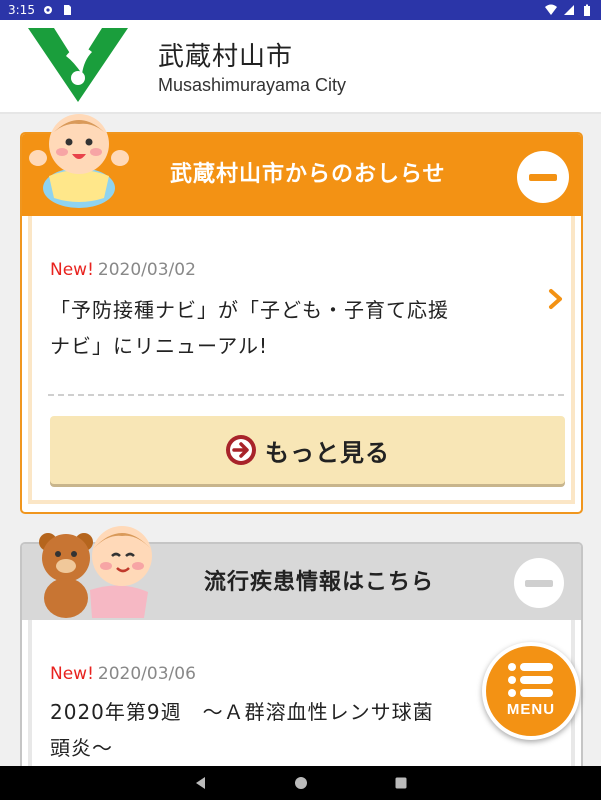  Describe the element at coordinates (201, 783) in the screenshot. I see `back-icon` at that location.